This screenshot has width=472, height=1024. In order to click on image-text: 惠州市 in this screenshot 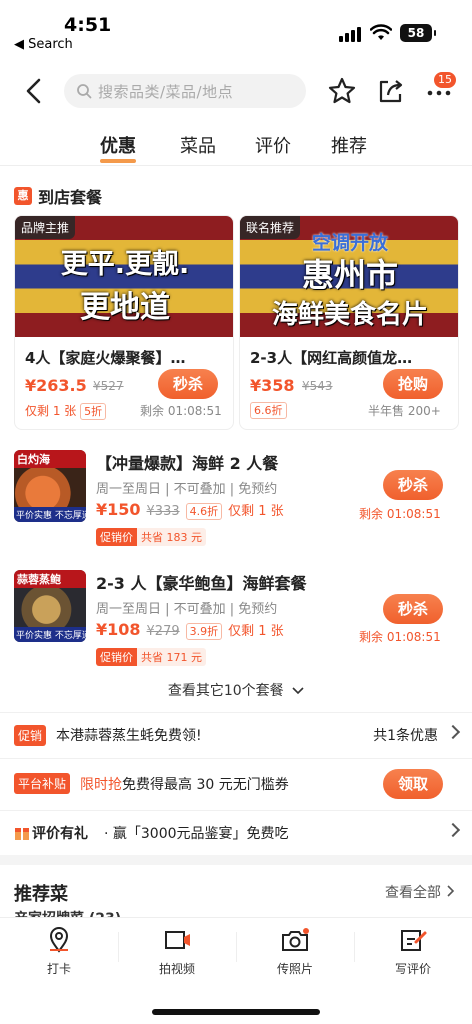, I will do `click(349, 275)`.